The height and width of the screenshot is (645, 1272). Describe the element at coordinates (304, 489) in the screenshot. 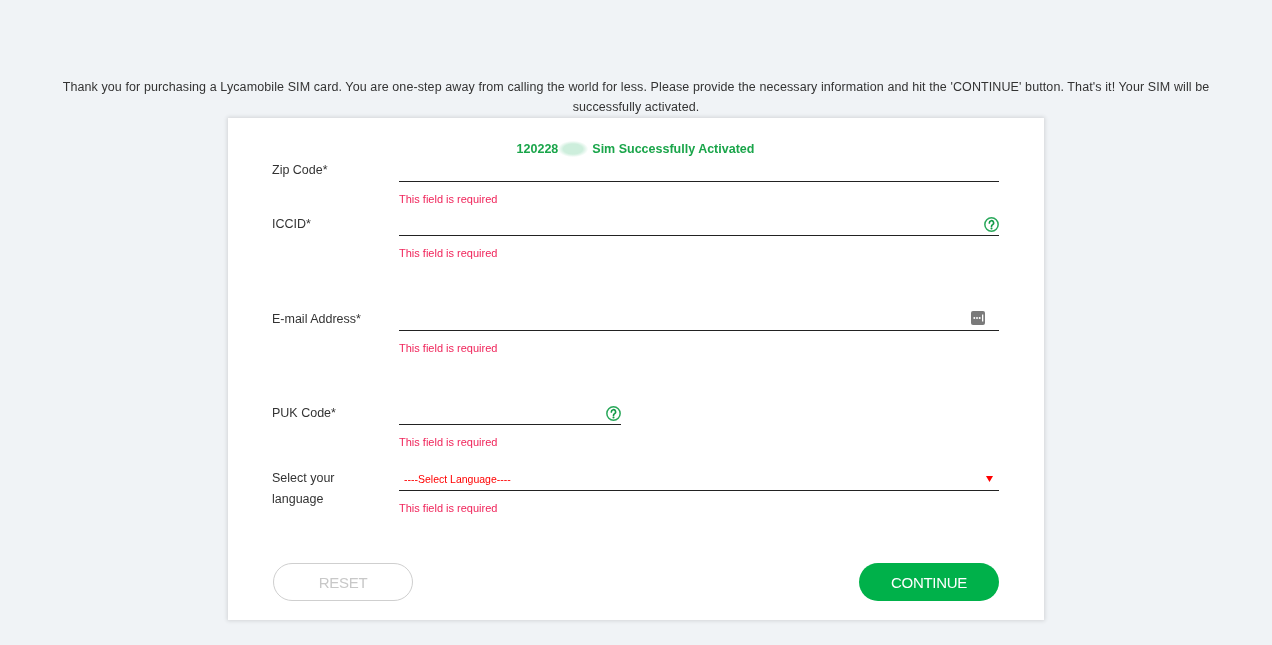

I see `field-label: Select your language` at that location.